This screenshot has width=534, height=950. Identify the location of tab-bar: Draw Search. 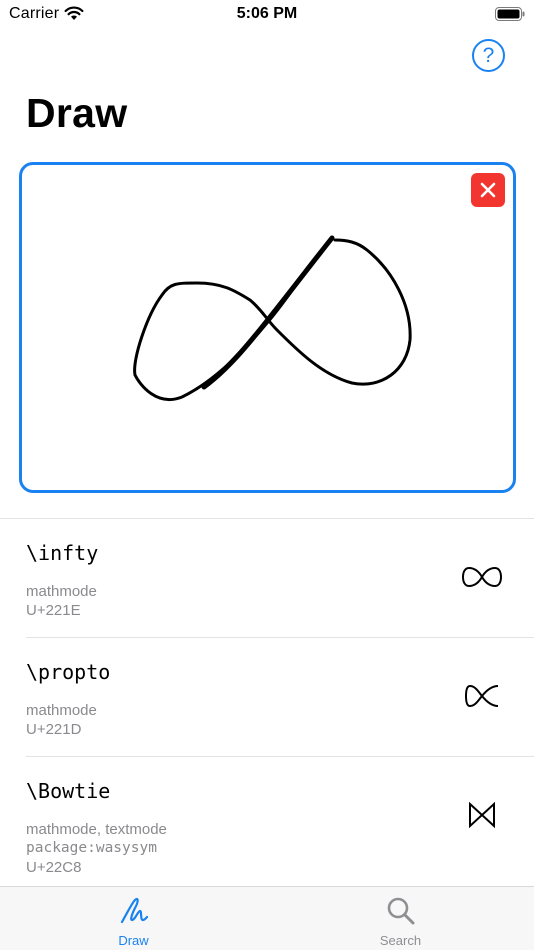
(267, 918).